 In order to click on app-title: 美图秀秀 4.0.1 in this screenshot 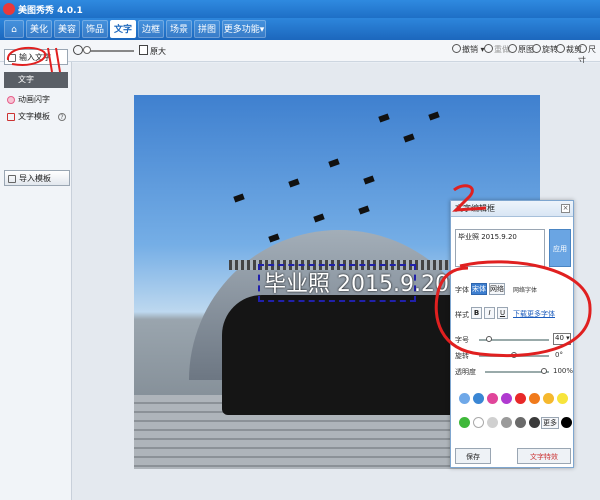, I will do `click(50, 11)`.